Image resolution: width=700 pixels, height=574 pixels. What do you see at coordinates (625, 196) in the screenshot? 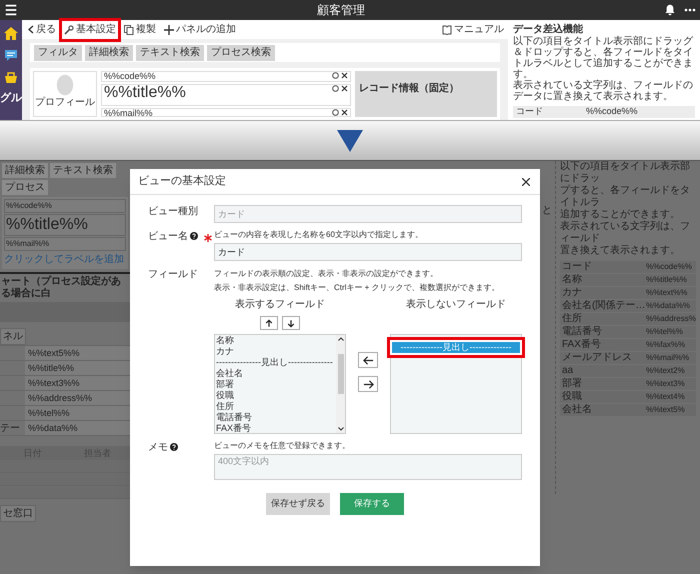
I see `panel-description: プすると、各フィールドをタイトルラ` at bounding box center [625, 196].